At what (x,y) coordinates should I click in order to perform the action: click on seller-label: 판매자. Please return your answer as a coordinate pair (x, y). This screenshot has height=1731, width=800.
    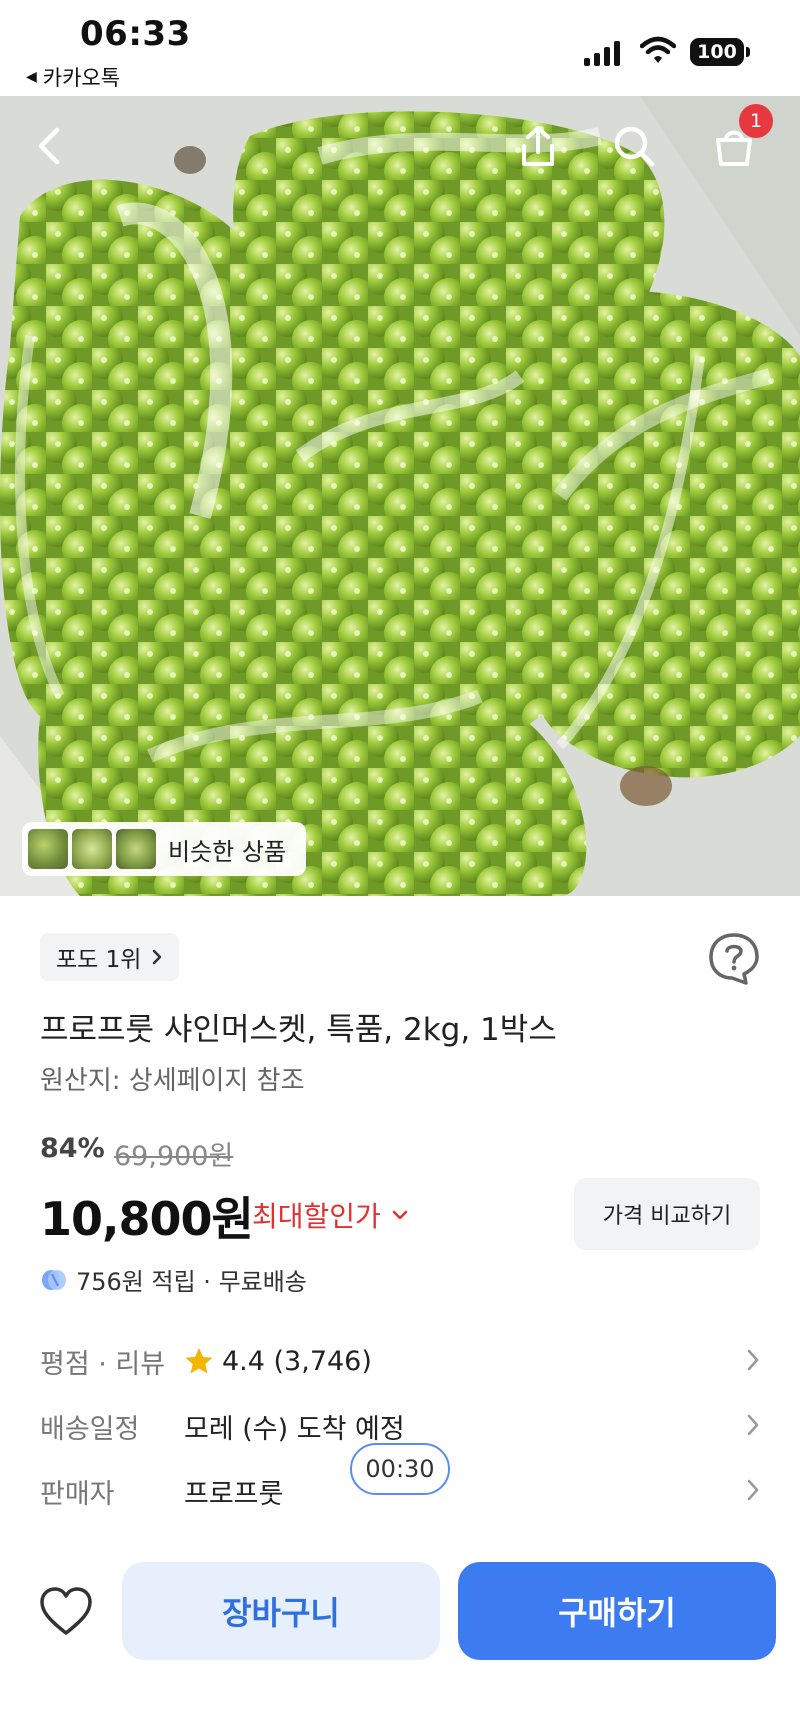
    Looking at the image, I should click on (77, 1494).